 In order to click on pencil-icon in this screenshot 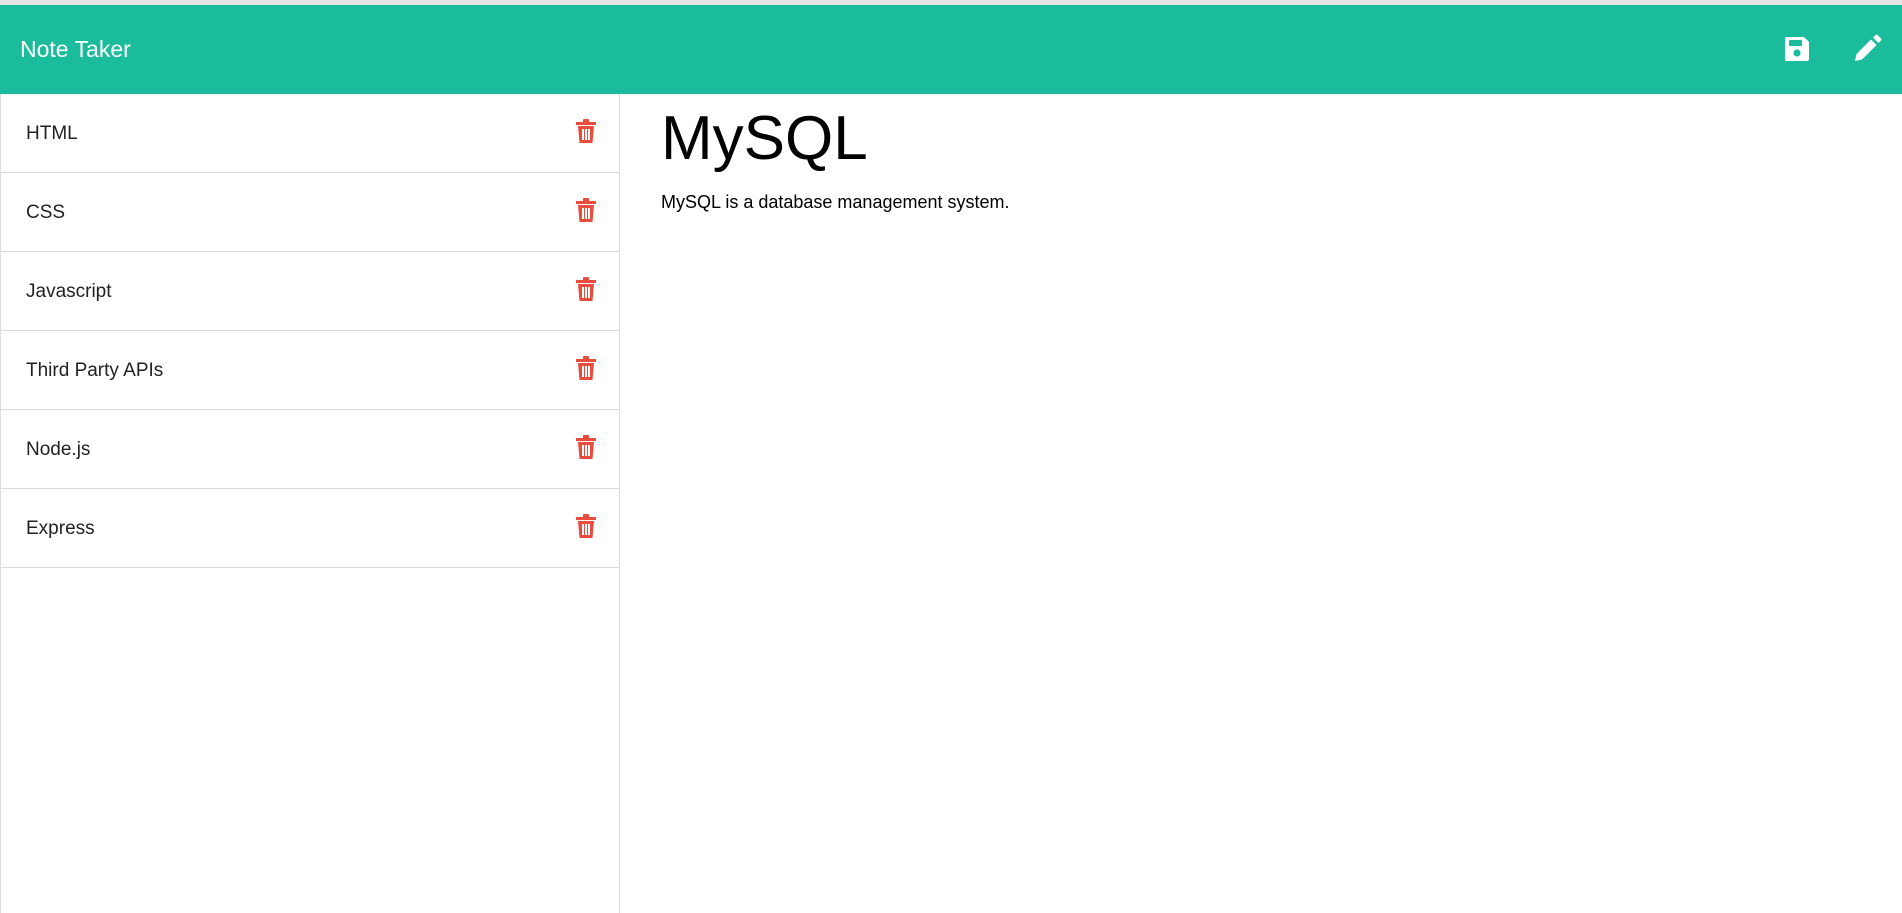, I will do `click(1868, 47)`.